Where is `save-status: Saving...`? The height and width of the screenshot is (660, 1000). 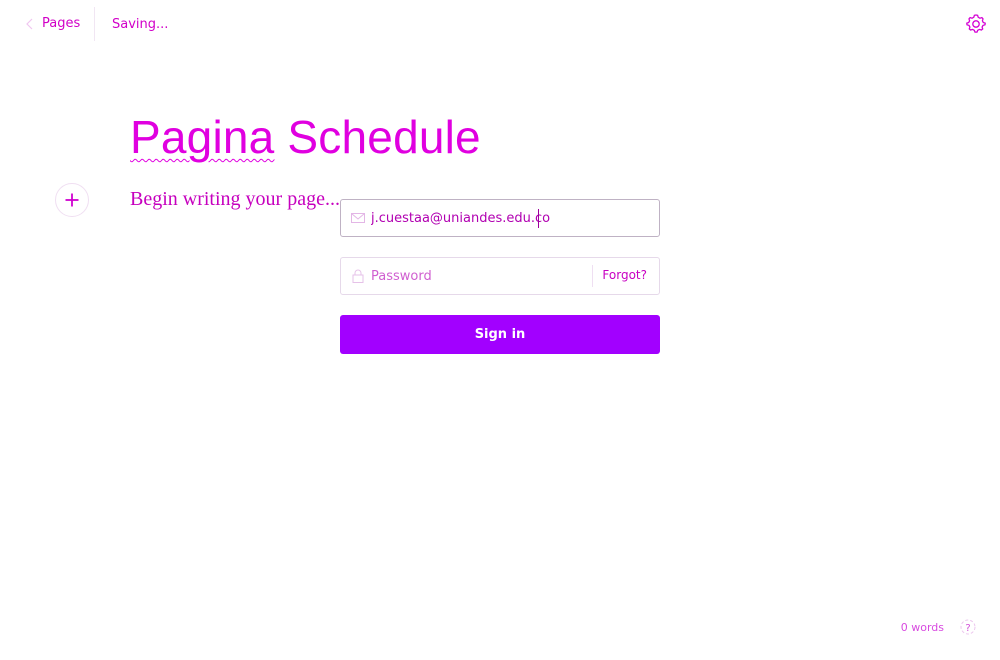 save-status: Saving... is located at coordinates (140, 24).